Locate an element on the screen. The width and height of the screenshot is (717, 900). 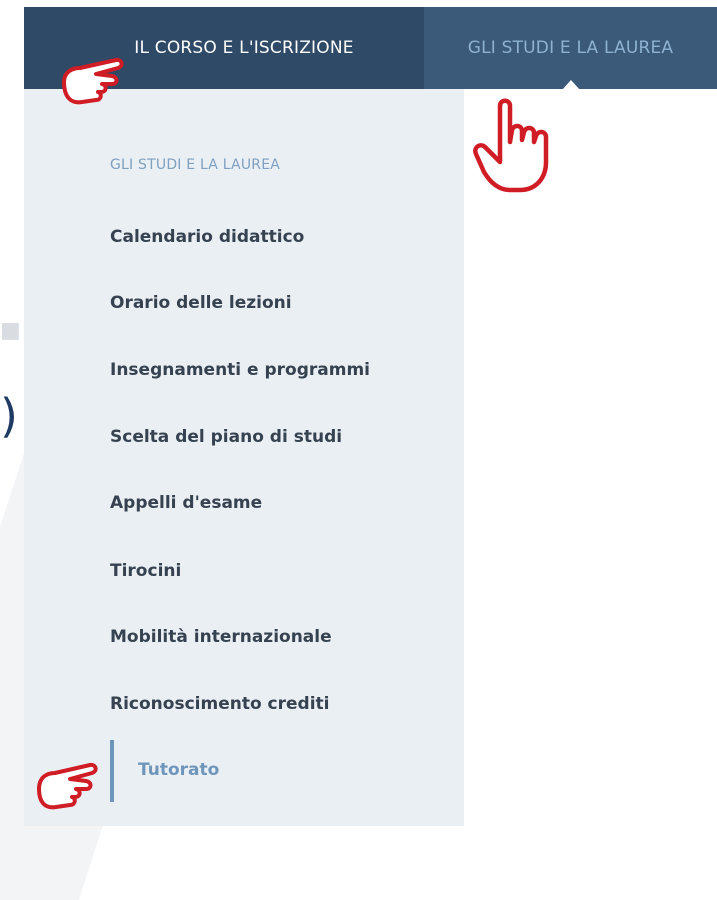
background-paren: ) is located at coordinates (9, 416).